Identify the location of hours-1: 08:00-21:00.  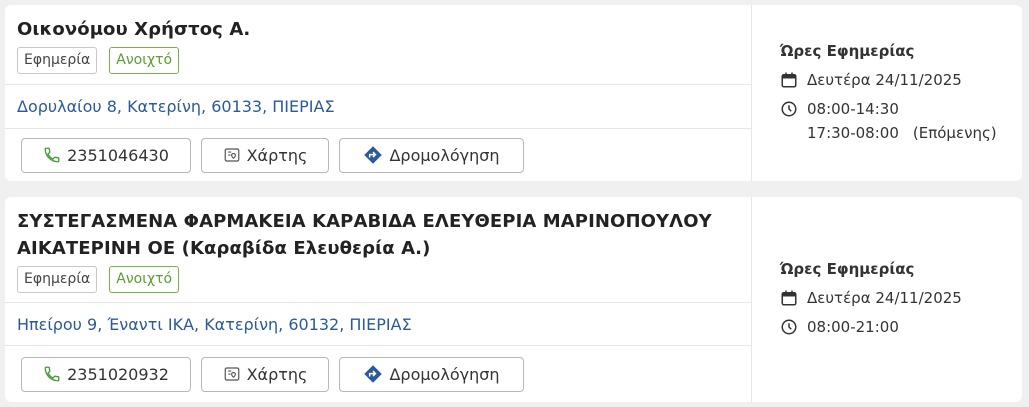
(853, 327).